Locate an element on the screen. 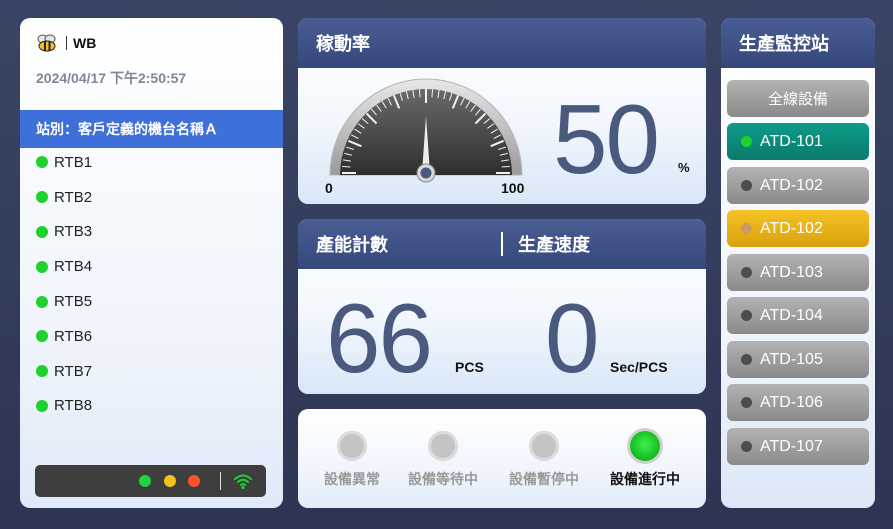 The height and width of the screenshot is (529, 893). station-button-atd-102-warning: ATD-102 is located at coordinates (798, 228).